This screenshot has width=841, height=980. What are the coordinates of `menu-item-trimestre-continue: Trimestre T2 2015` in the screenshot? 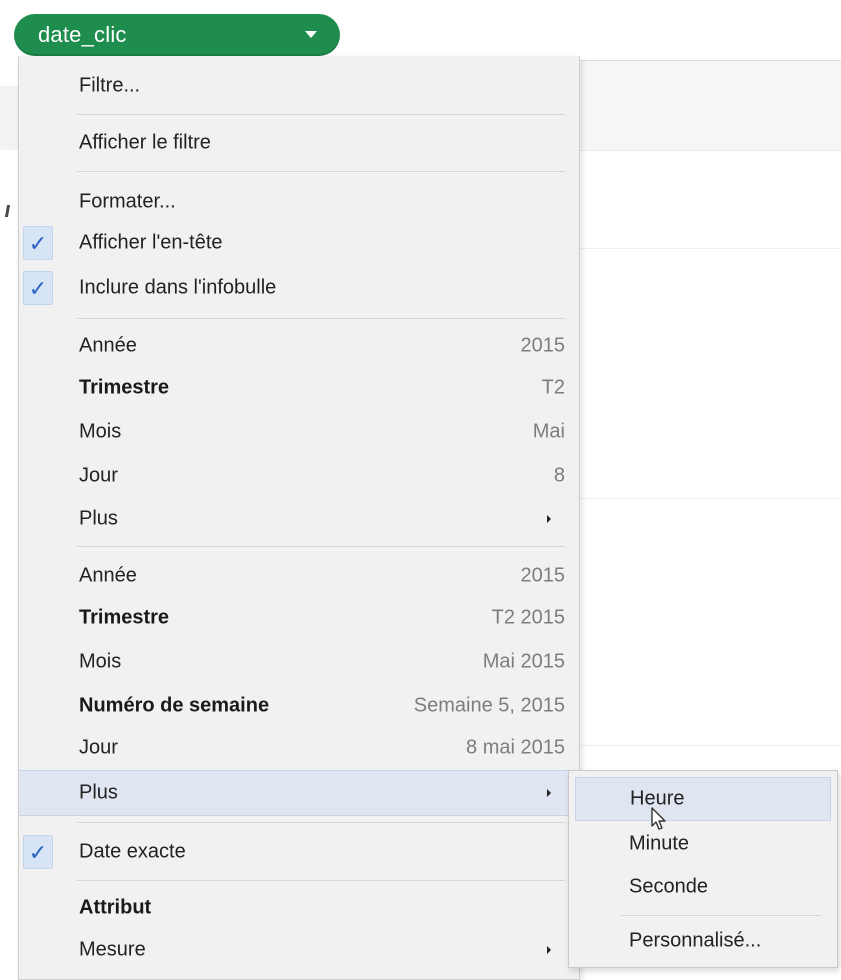 It's located at (299, 618).